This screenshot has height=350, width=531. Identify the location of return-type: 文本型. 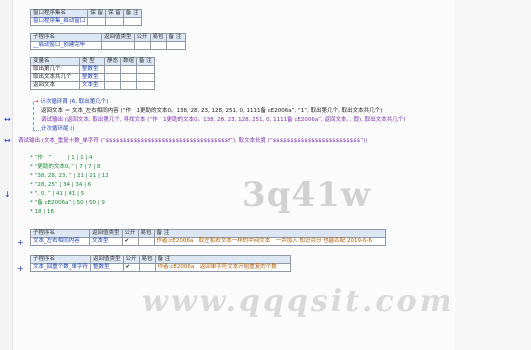
(106, 241).